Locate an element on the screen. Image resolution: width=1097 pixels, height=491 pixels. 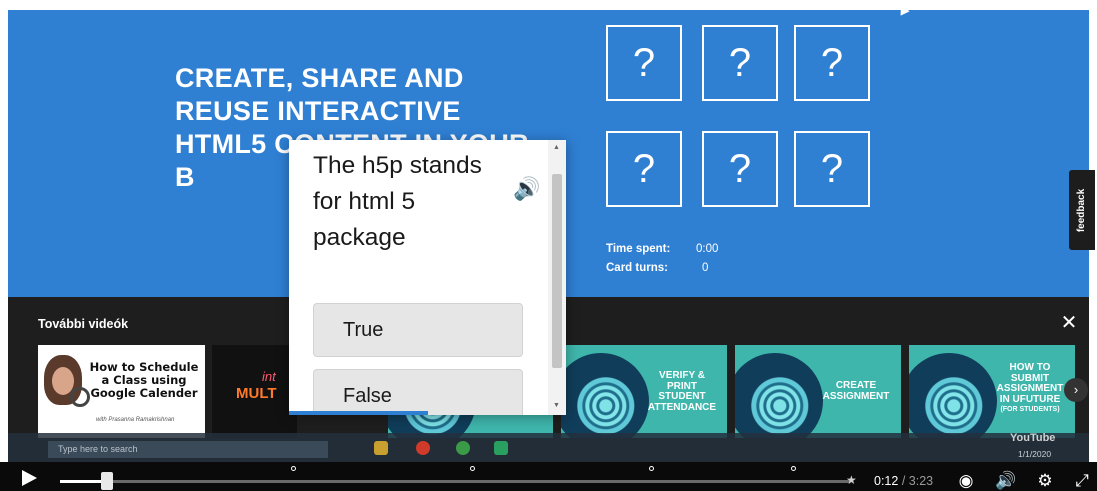
thumbnail-title: HOW TO SUBMIT ASSIGNMENT IN UFUTURE is located at coordinates (1030, 383).